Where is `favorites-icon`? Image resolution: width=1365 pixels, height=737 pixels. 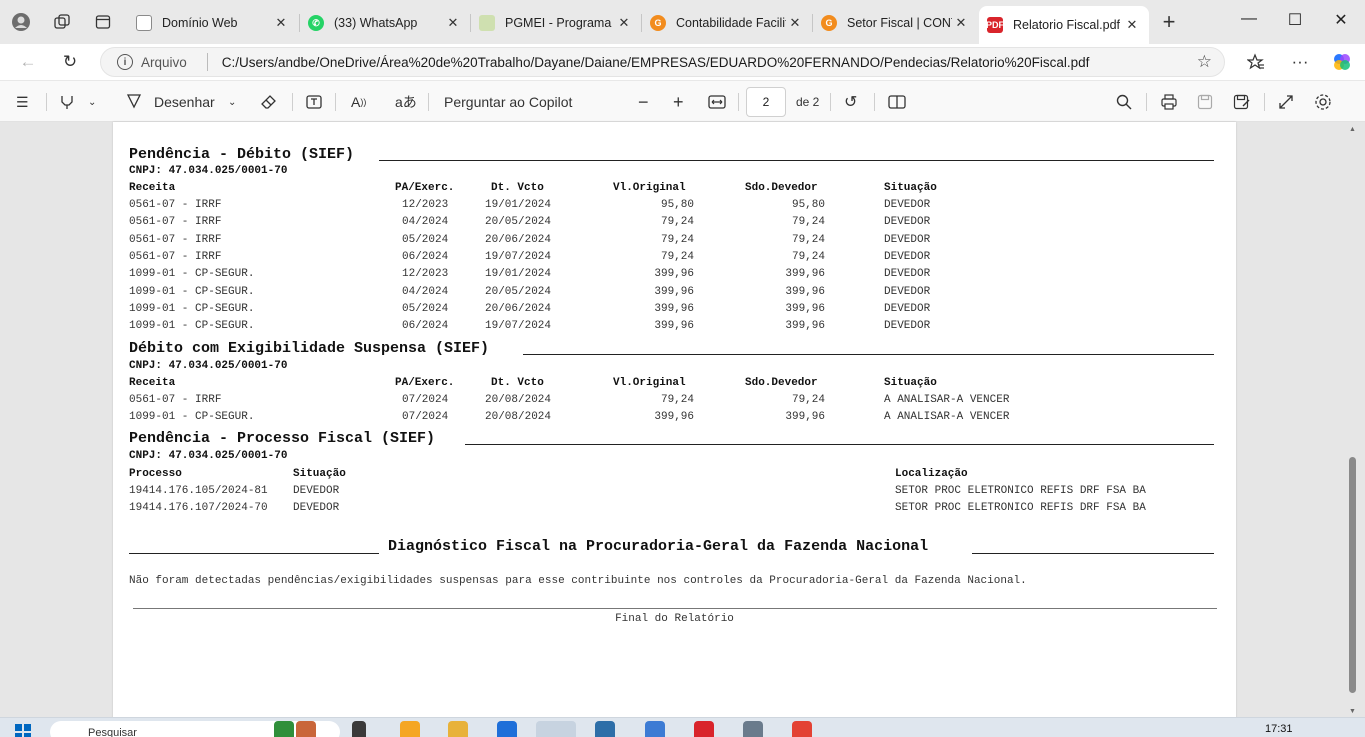
favorites-icon is located at coordinates (1256, 62).